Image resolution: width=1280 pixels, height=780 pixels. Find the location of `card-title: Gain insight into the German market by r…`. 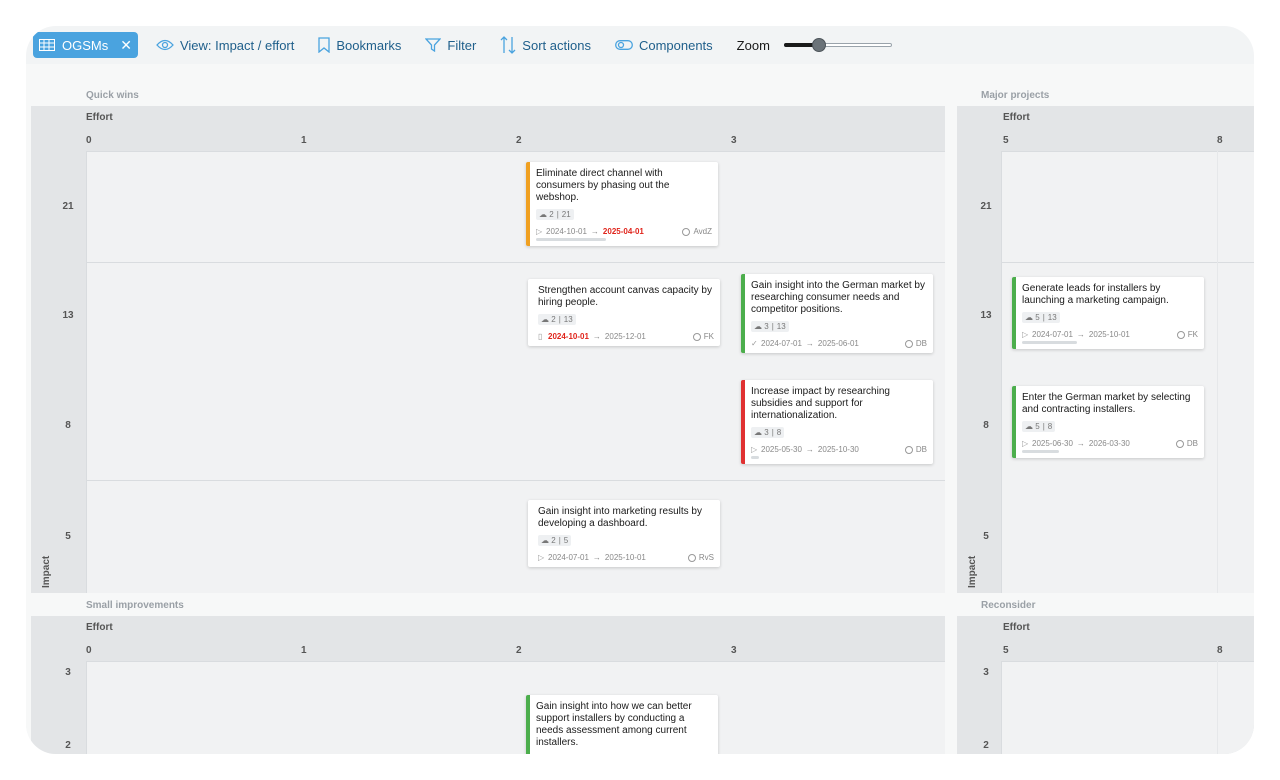

card-title: Gain insight into the German market by r… is located at coordinates (838, 297).